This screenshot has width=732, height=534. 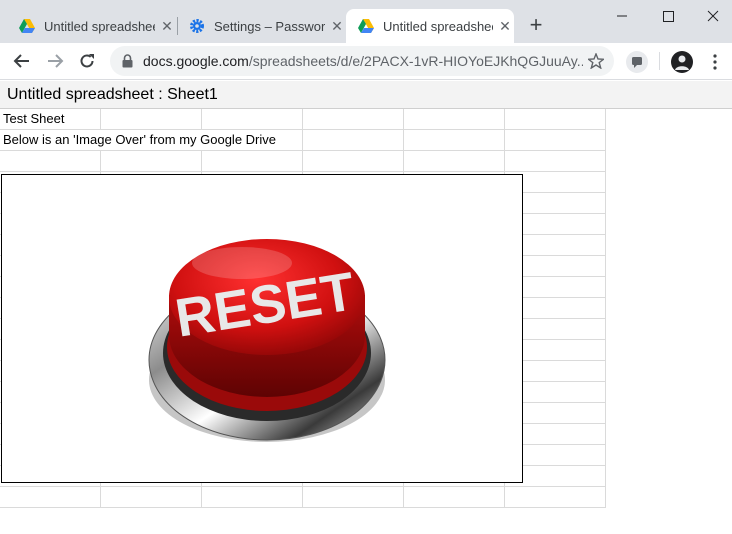 I want to click on kebab-menu-icon, so click(x=715, y=62).